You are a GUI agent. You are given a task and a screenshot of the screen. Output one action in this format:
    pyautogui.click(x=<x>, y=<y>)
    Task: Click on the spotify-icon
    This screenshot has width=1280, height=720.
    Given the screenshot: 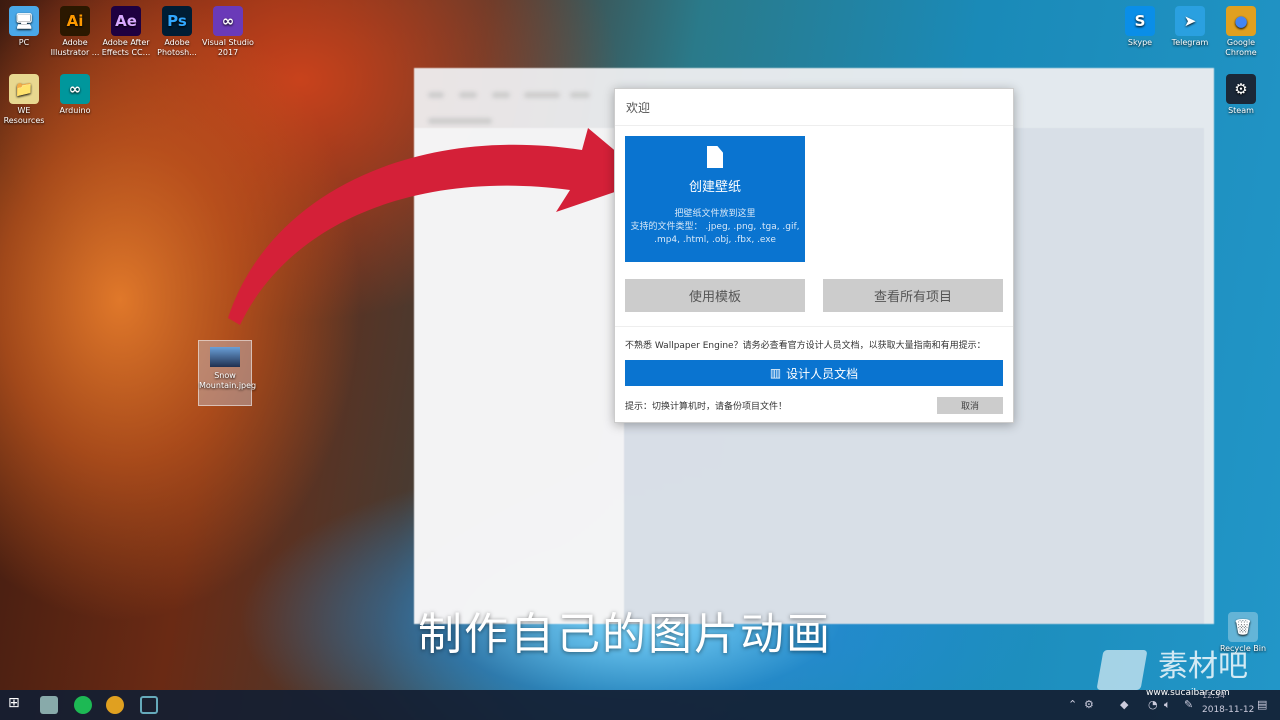 What is the action you would take?
    pyautogui.click(x=83, y=705)
    